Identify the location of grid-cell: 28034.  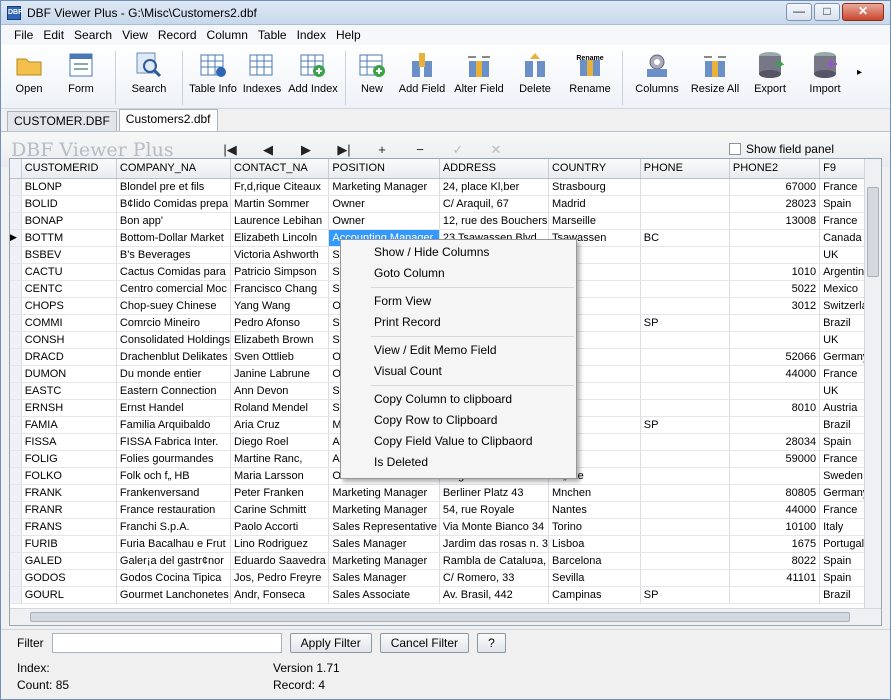
(775, 442).